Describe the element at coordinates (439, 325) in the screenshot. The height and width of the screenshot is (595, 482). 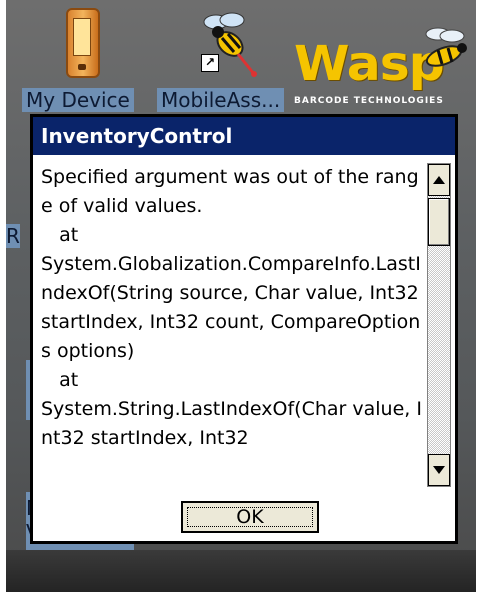
I see `message-scrollbar` at that location.